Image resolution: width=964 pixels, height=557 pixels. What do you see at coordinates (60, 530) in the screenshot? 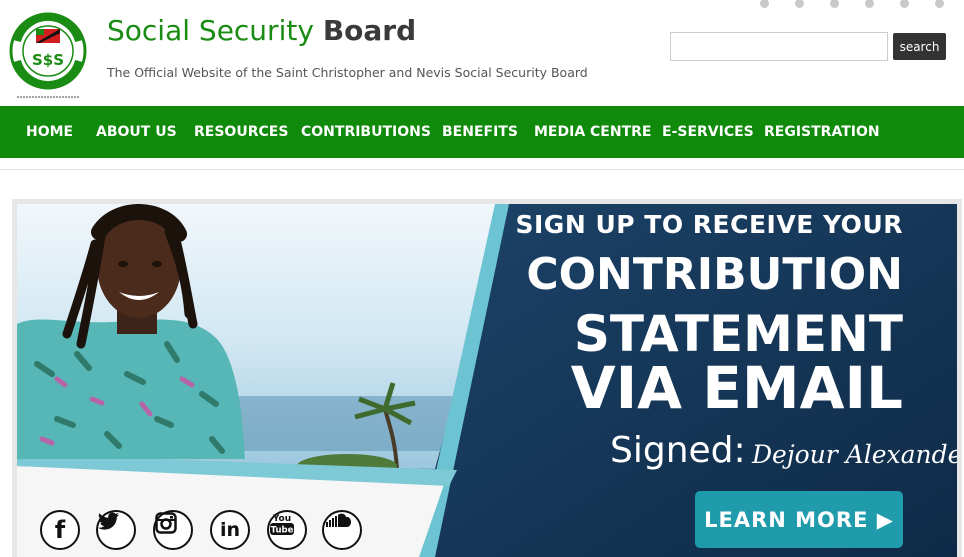
I see `facebook-icon: f` at bounding box center [60, 530].